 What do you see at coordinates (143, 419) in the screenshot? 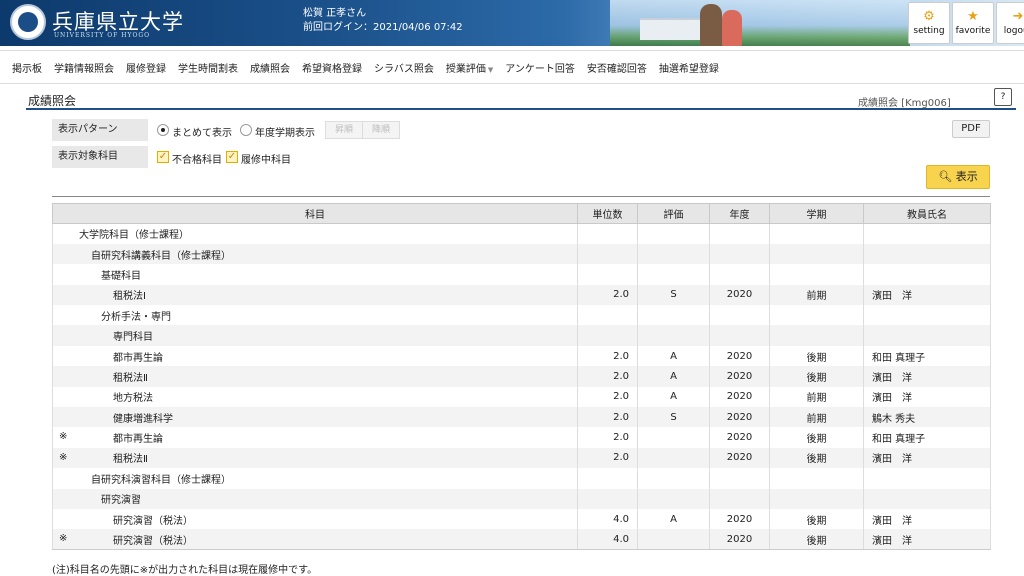
I see `subject-name: 健康増進科学` at bounding box center [143, 419].